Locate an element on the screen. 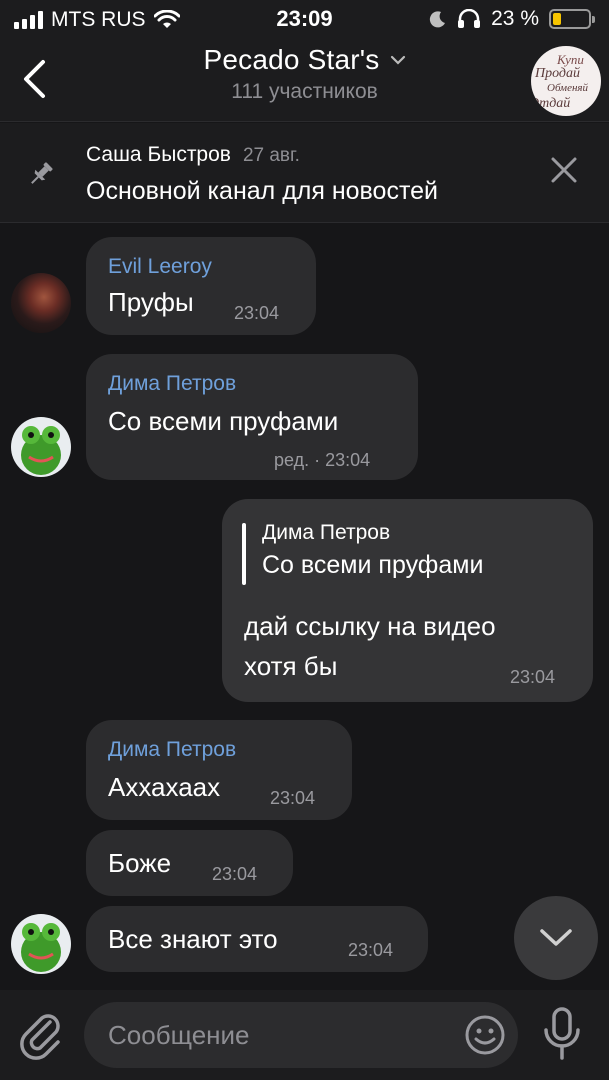 The height and width of the screenshot is (1080, 609). message-text: Пруфы is located at coordinates (151, 302).